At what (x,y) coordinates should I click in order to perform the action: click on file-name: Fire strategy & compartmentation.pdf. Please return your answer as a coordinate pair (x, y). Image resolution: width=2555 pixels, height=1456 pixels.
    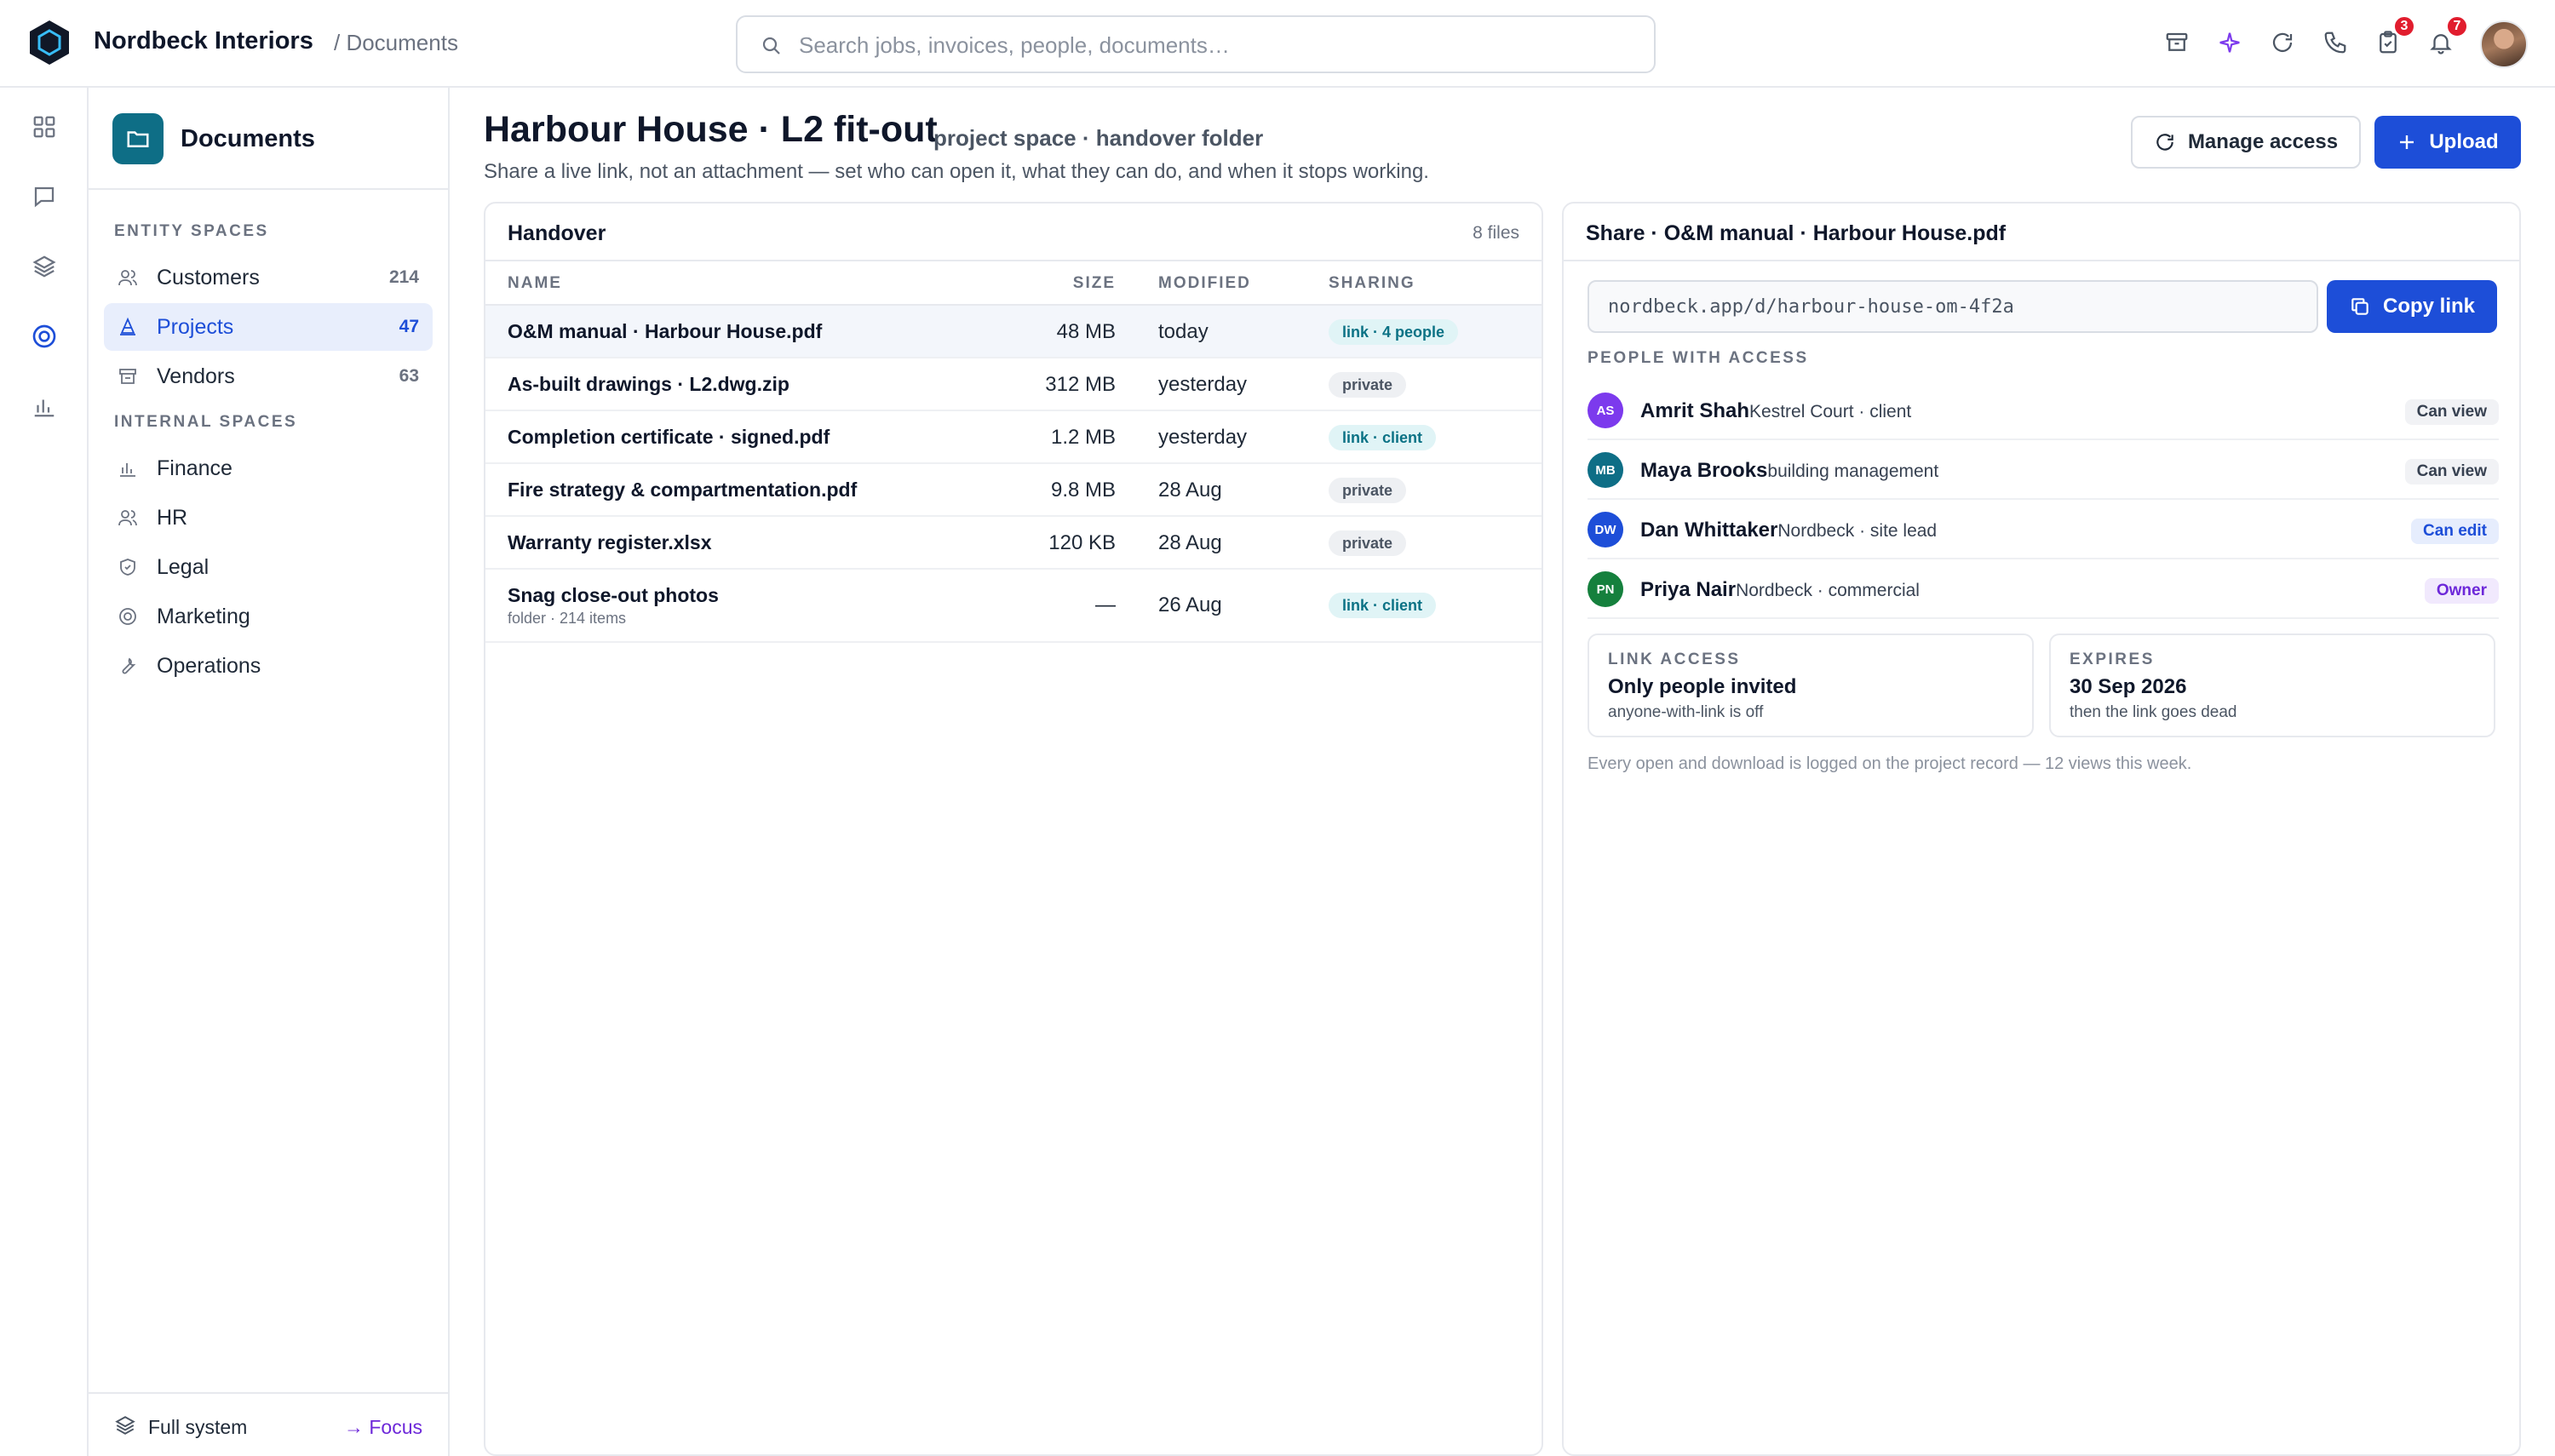
    Looking at the image, I should click on (683, 490).